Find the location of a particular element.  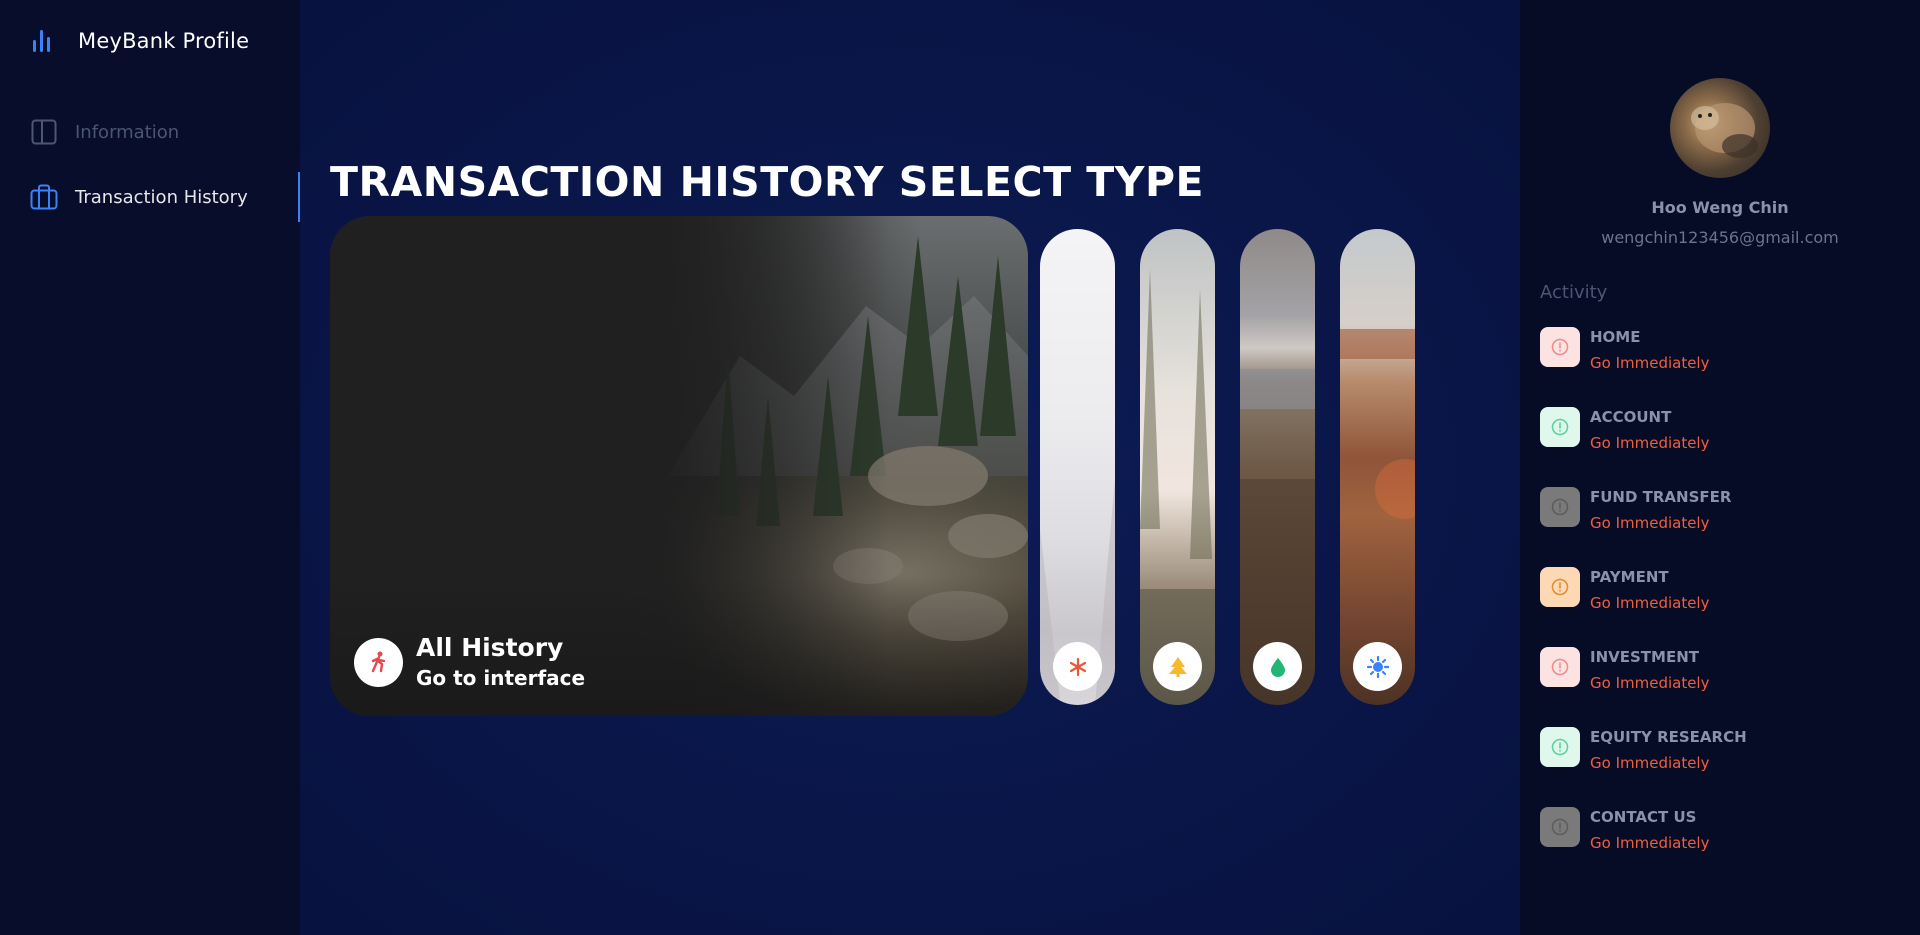

card-lake is located at coordinates (1277, 467).